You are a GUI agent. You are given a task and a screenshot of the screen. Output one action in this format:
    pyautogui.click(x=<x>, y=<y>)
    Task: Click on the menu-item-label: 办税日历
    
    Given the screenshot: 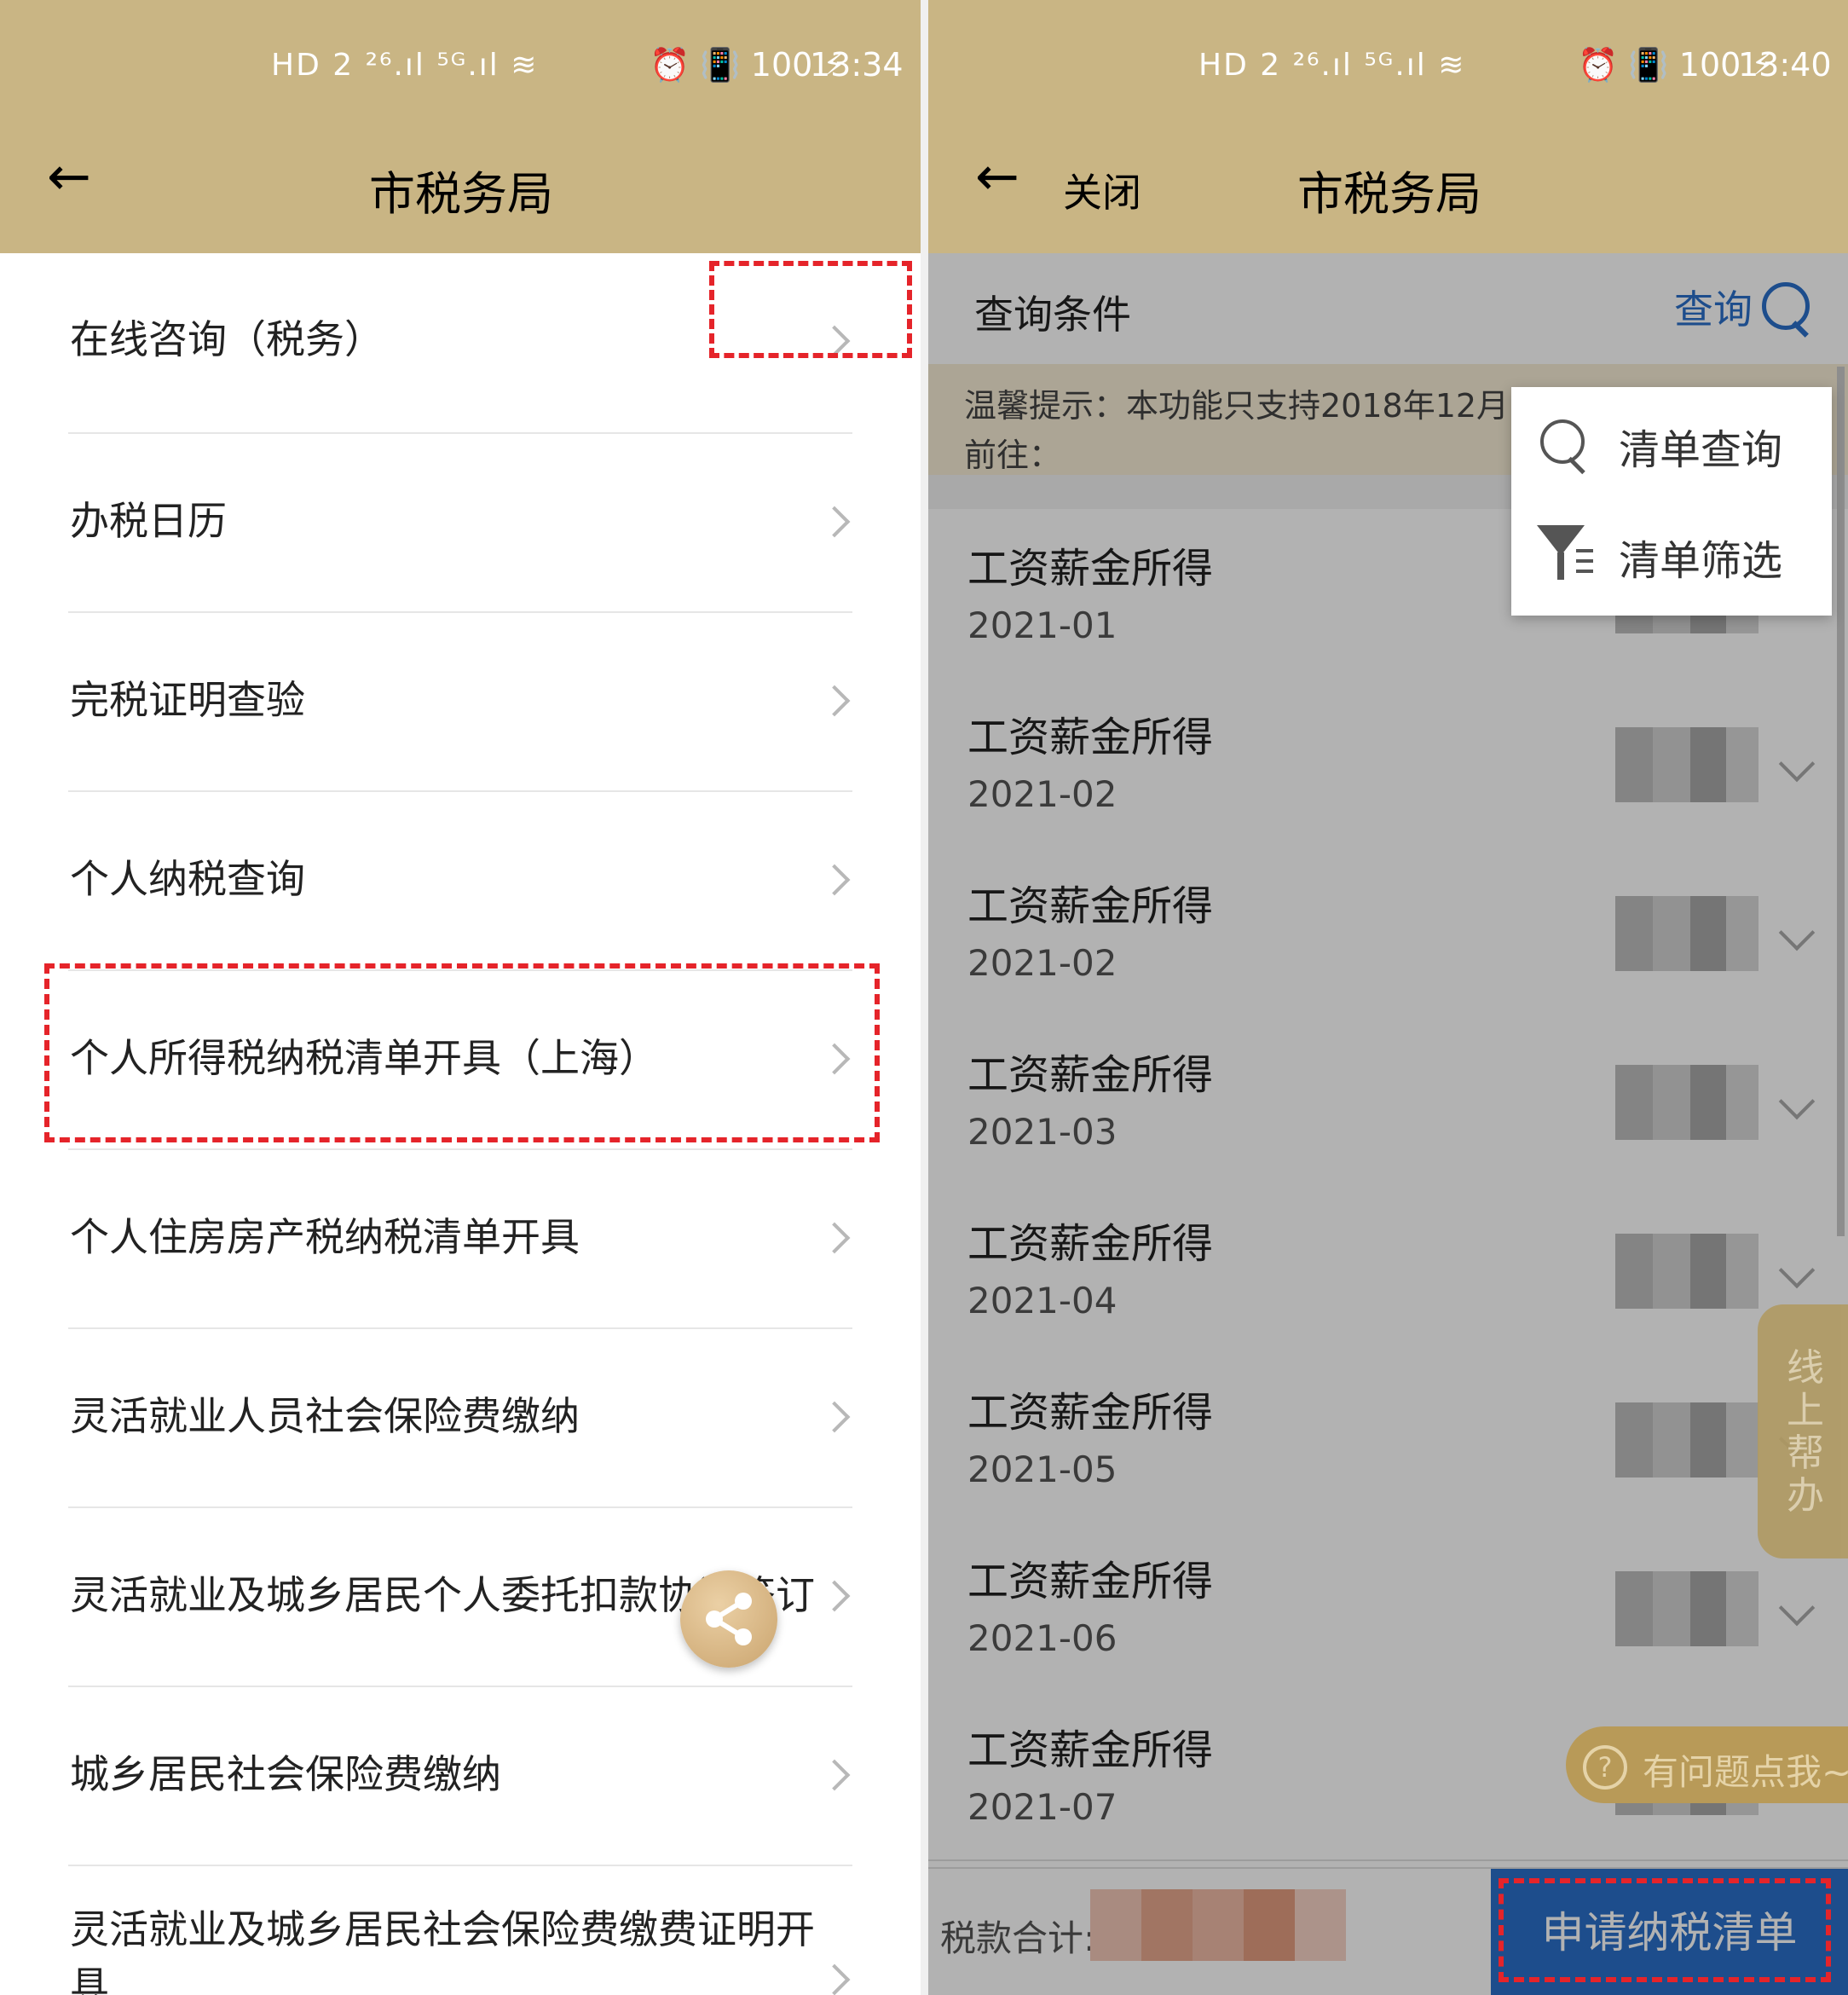 What is the action you would take?
    pyautogui.click(x=148, y=521)
    